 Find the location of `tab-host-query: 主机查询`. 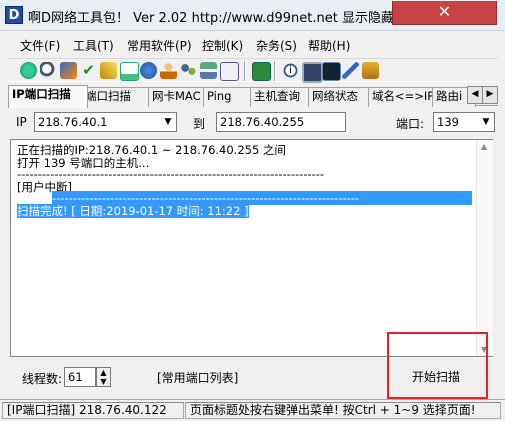

tab-host-query: 主机查询 is located at coordinates (282, 97).